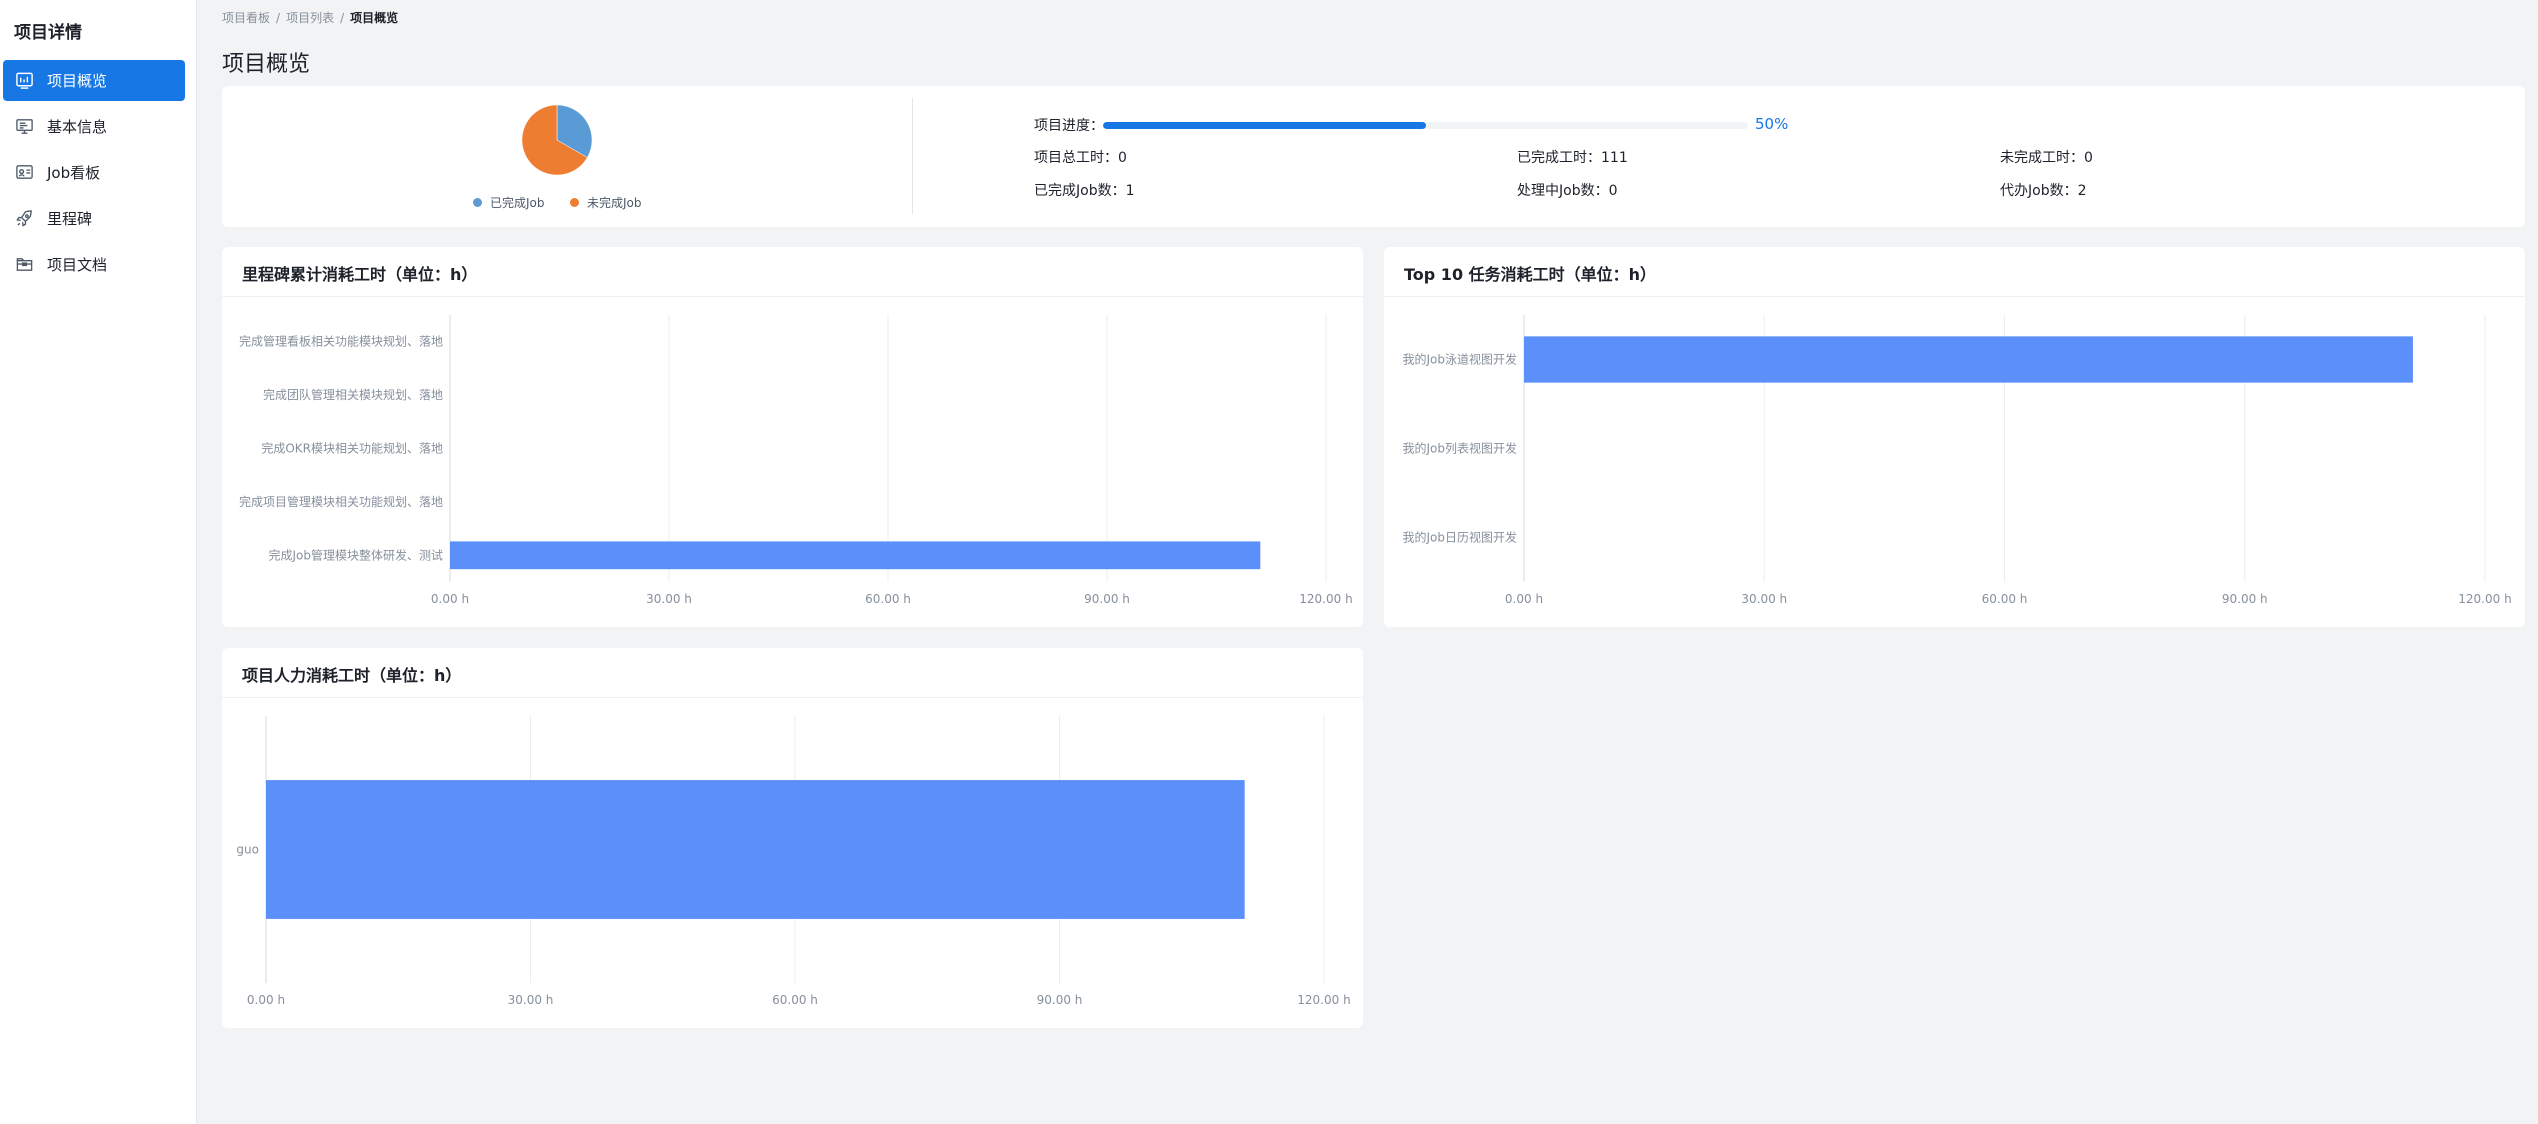  I want to click on stat-undone-hours: 未完成工时：0, so click(2046, 158).